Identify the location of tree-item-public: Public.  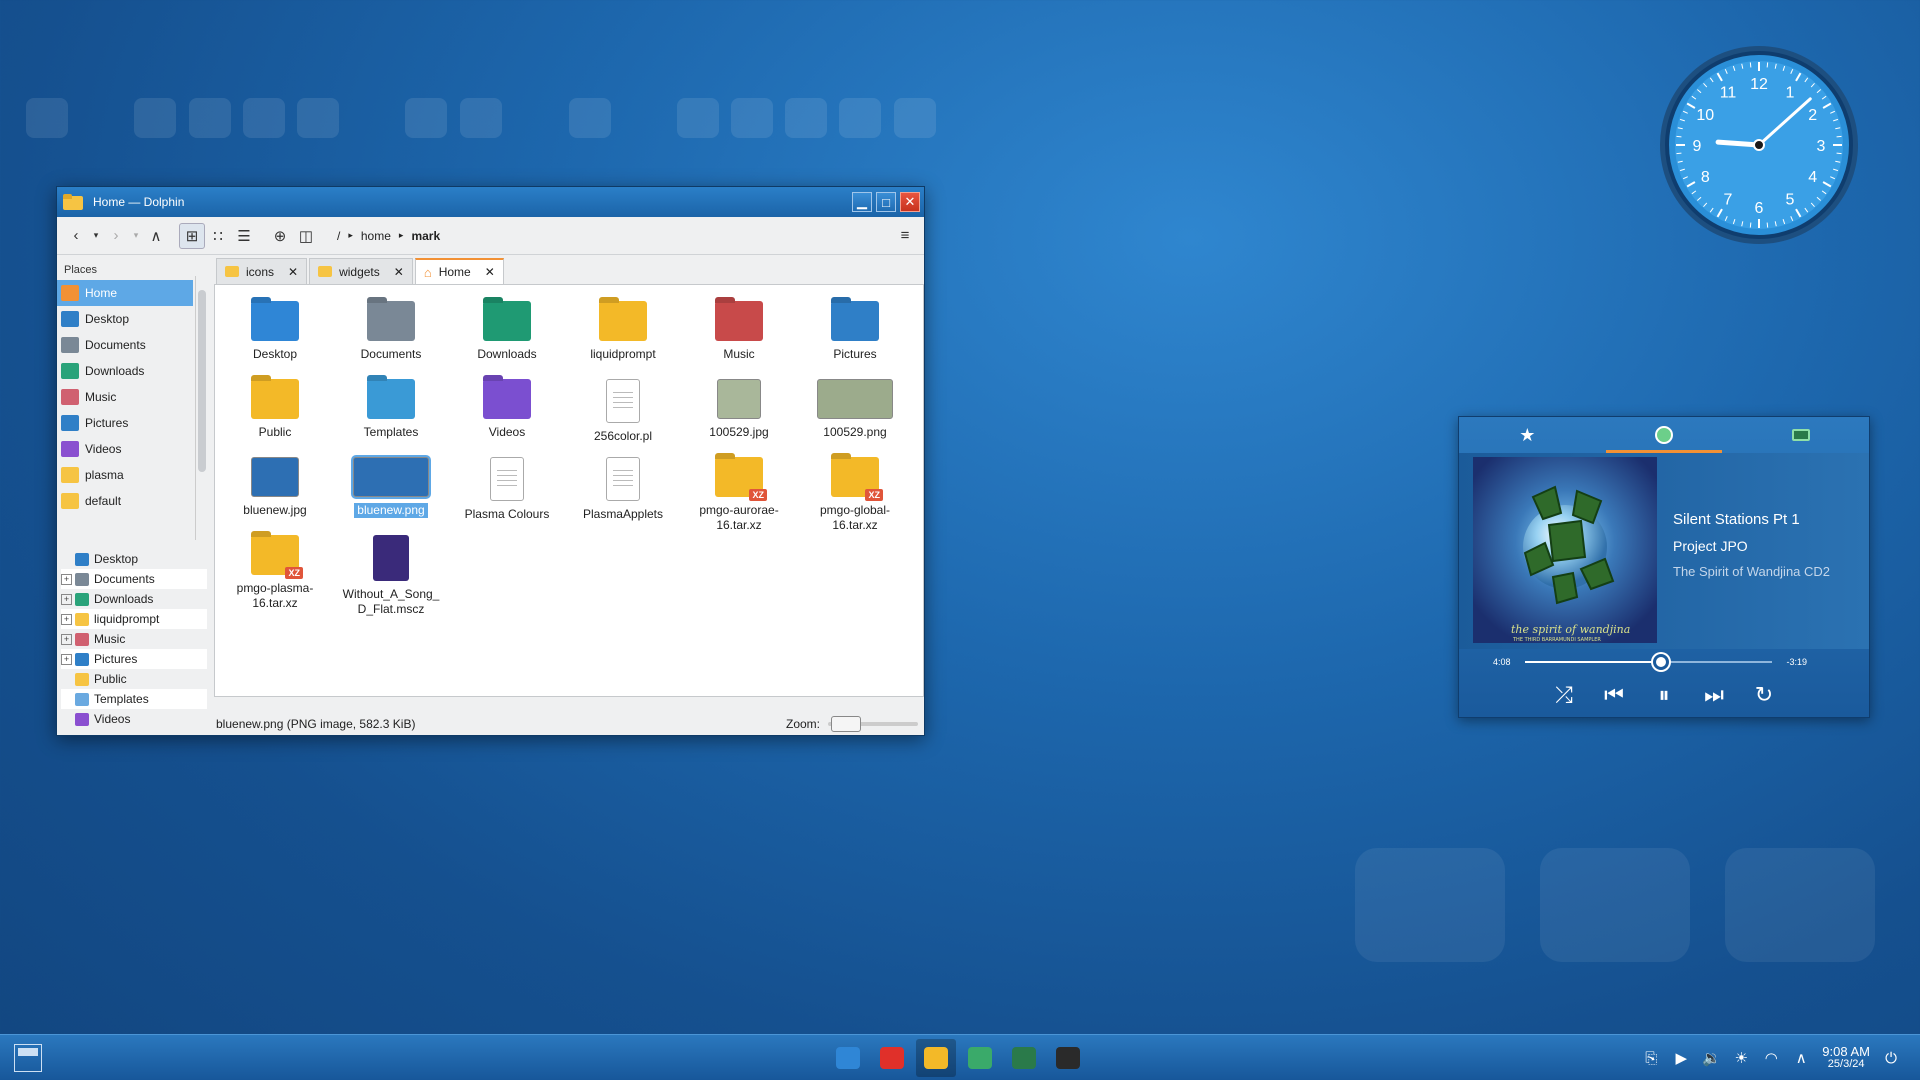
(134, 679).